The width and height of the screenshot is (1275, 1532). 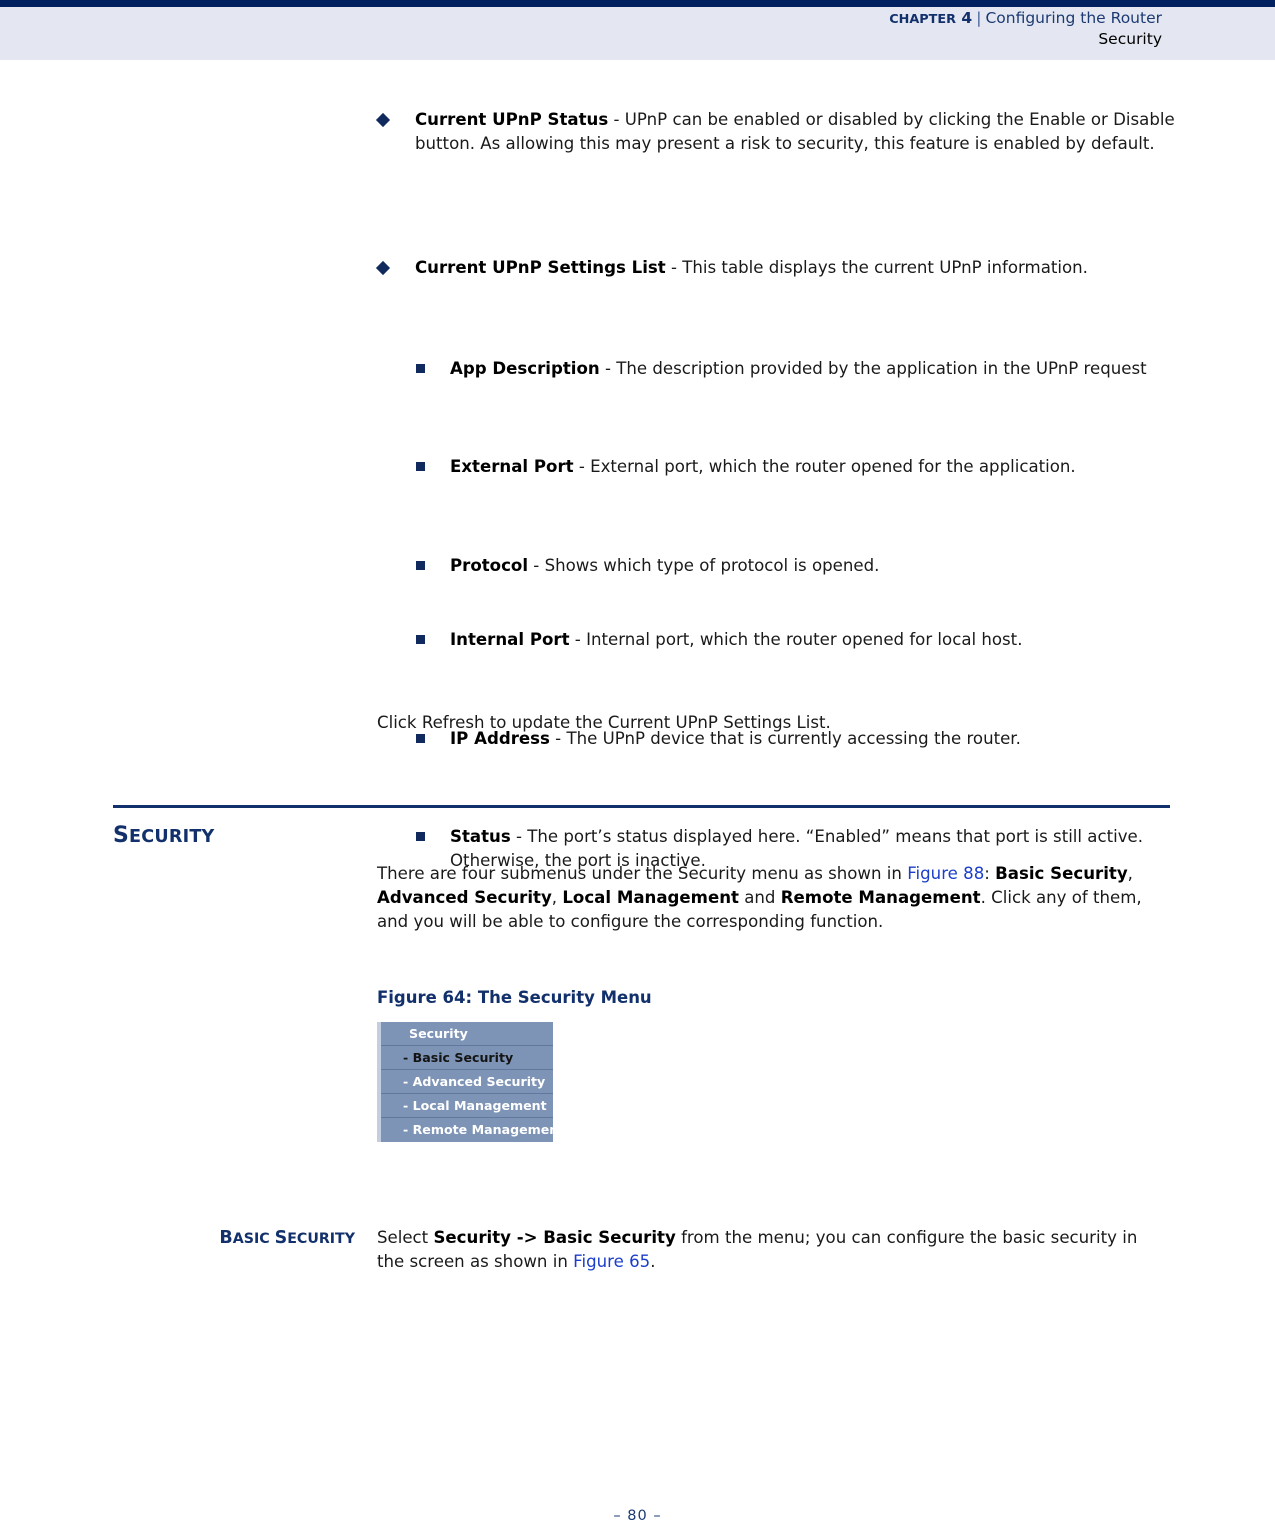 I want to click on bullet-term: Current UPnP Settings List, so click(x=540, y=268).